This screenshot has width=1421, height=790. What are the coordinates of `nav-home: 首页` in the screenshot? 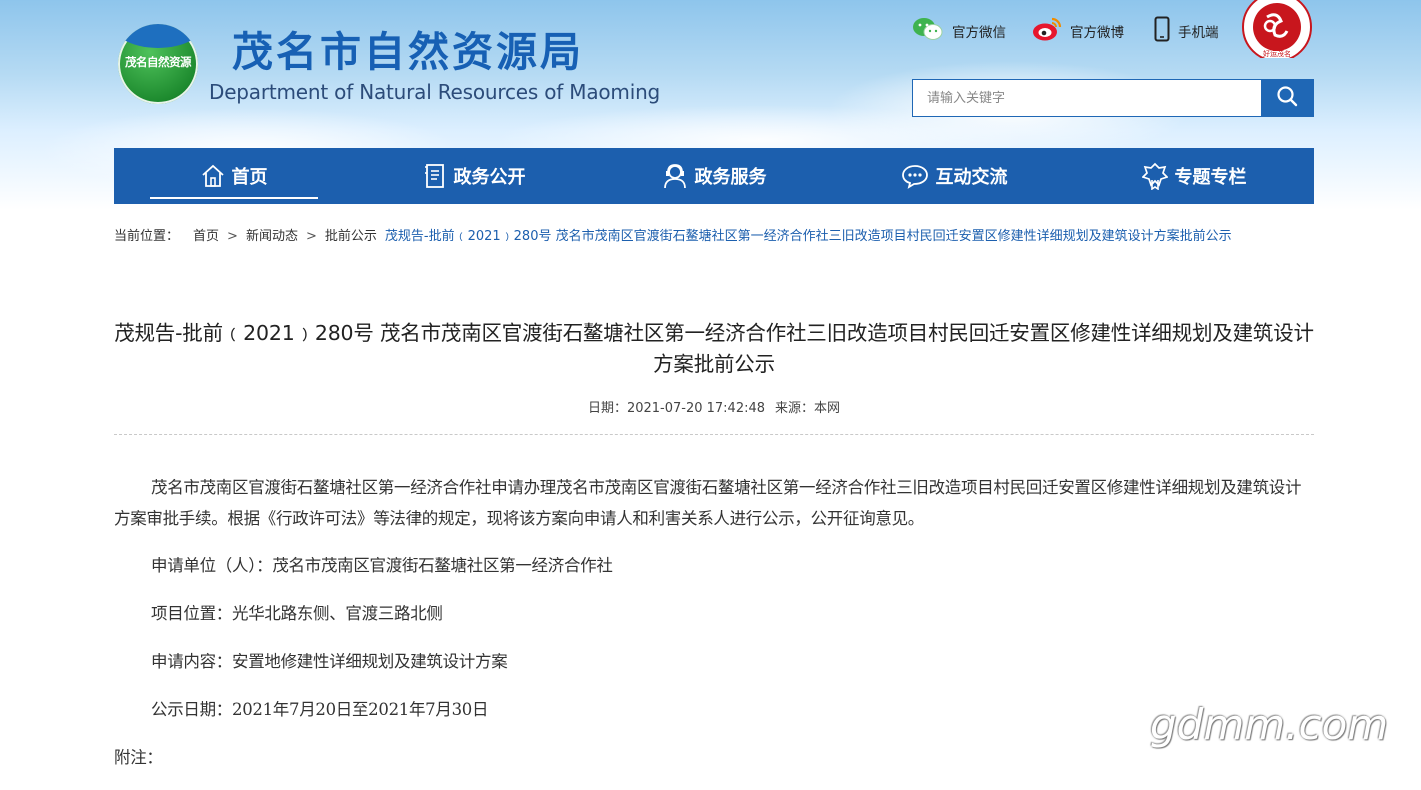 It's located at (234, 176).